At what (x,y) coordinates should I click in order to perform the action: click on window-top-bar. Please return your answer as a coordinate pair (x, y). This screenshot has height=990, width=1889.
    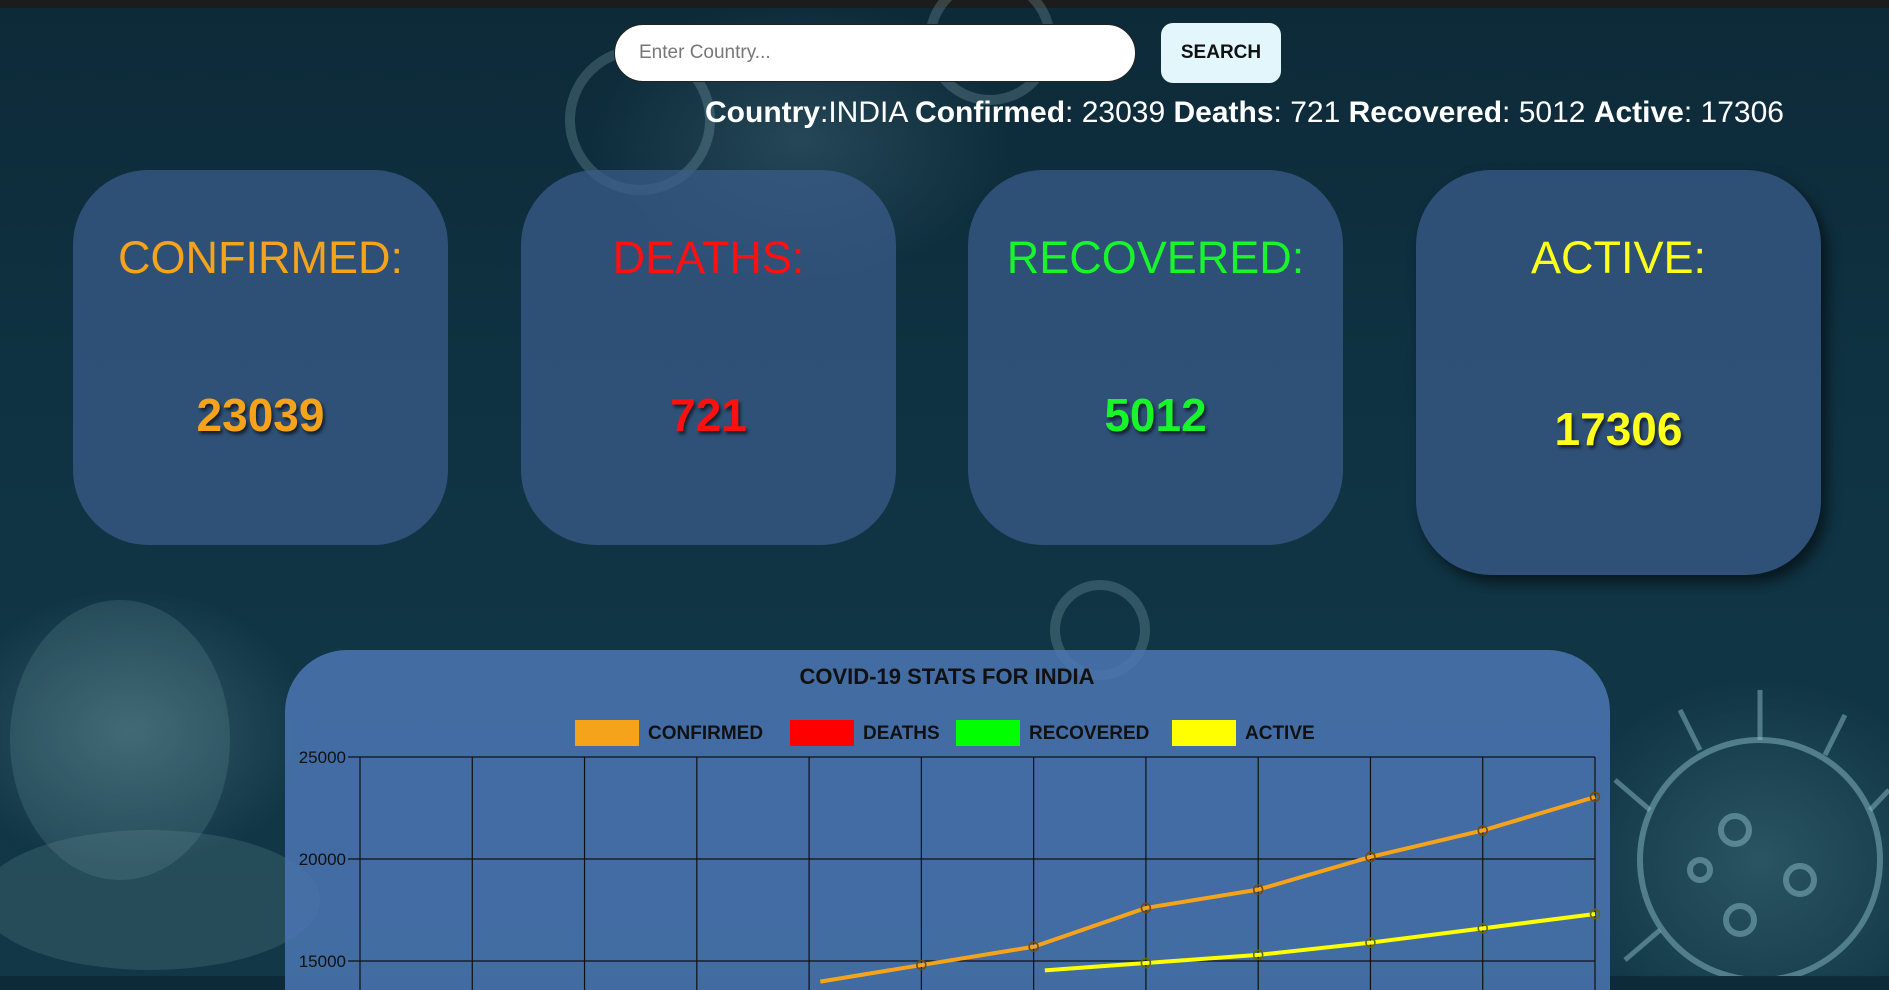
    Looking at the image, I should click on (944, 4).